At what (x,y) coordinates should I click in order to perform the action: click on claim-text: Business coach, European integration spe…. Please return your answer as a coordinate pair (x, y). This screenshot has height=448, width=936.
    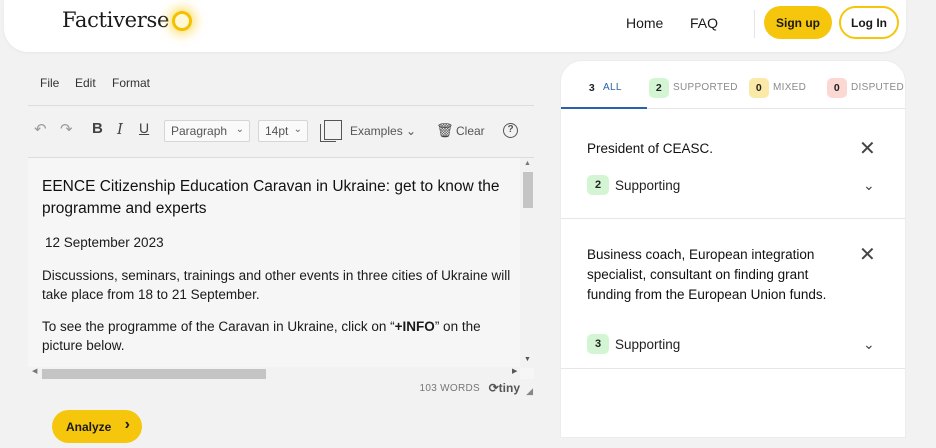
    Looking at the image, I should click on (707, 274).